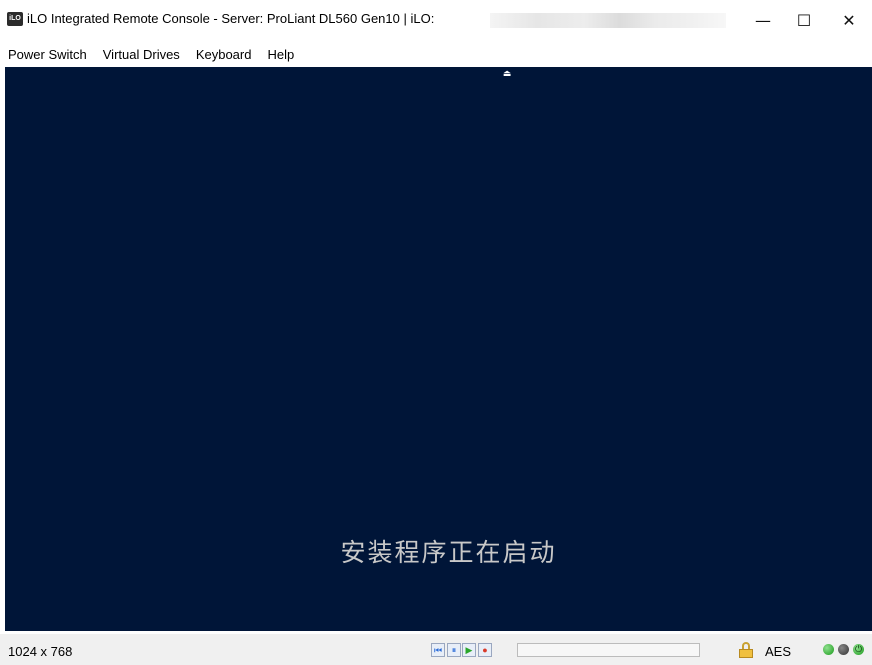 The width and height of the screenshot is (872, 665). What do you see at coordinates (843, 649) in the screenshot?
I see `status-led-gray-icon` at bounding box center [843, 649].